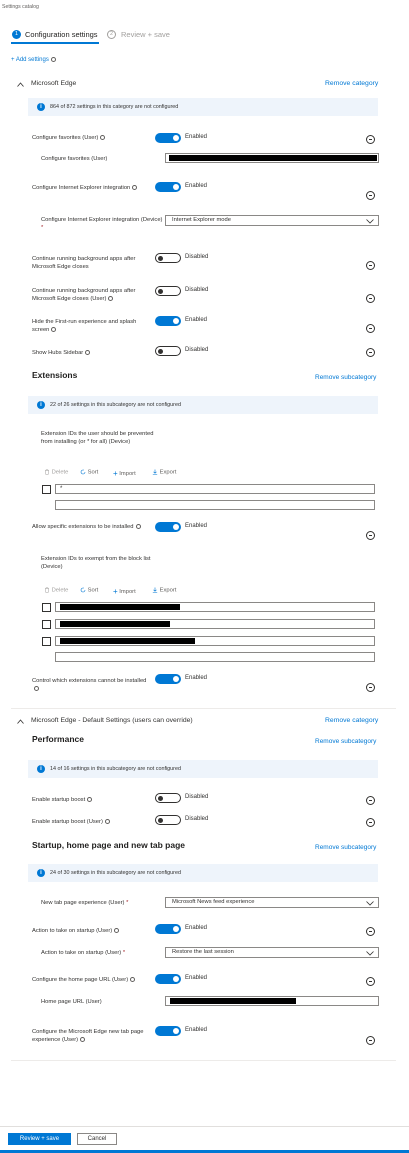  Describe the element at coordinates (39, 1139) in the screenshot. I see `review-save-button: Review + save` at that location.